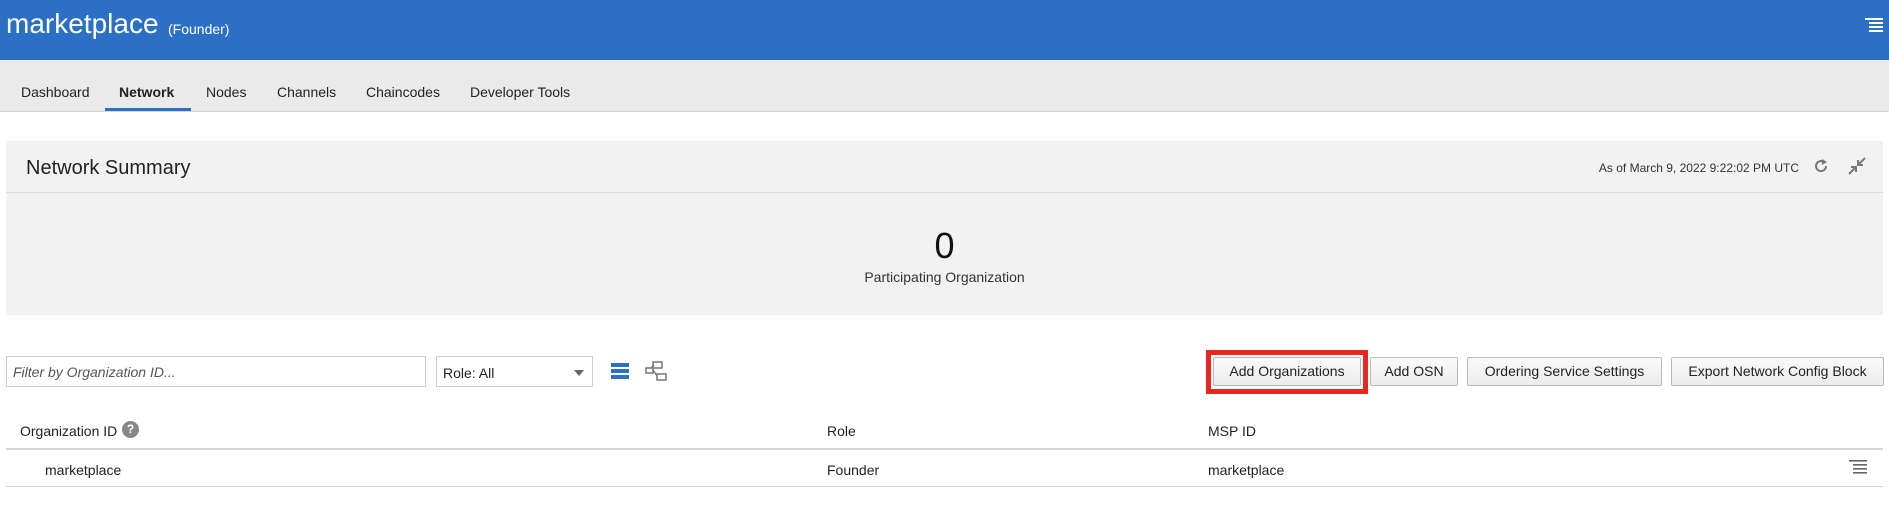 The height and width of the screenshot is (526, 1889). Describe the element at coordinates (1232, 431) in the screenshot. I see `column-header-msp-id: MSP ID` at that location.